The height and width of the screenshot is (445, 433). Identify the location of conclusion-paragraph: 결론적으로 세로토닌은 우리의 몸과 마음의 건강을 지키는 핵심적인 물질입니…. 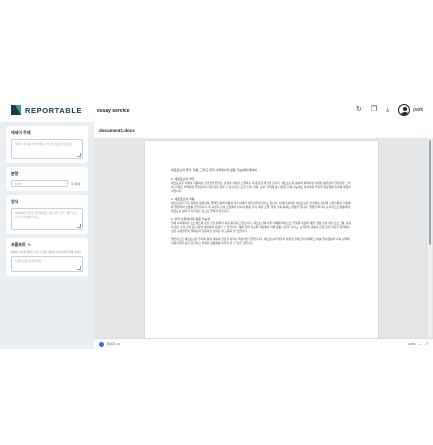
(260, 241).